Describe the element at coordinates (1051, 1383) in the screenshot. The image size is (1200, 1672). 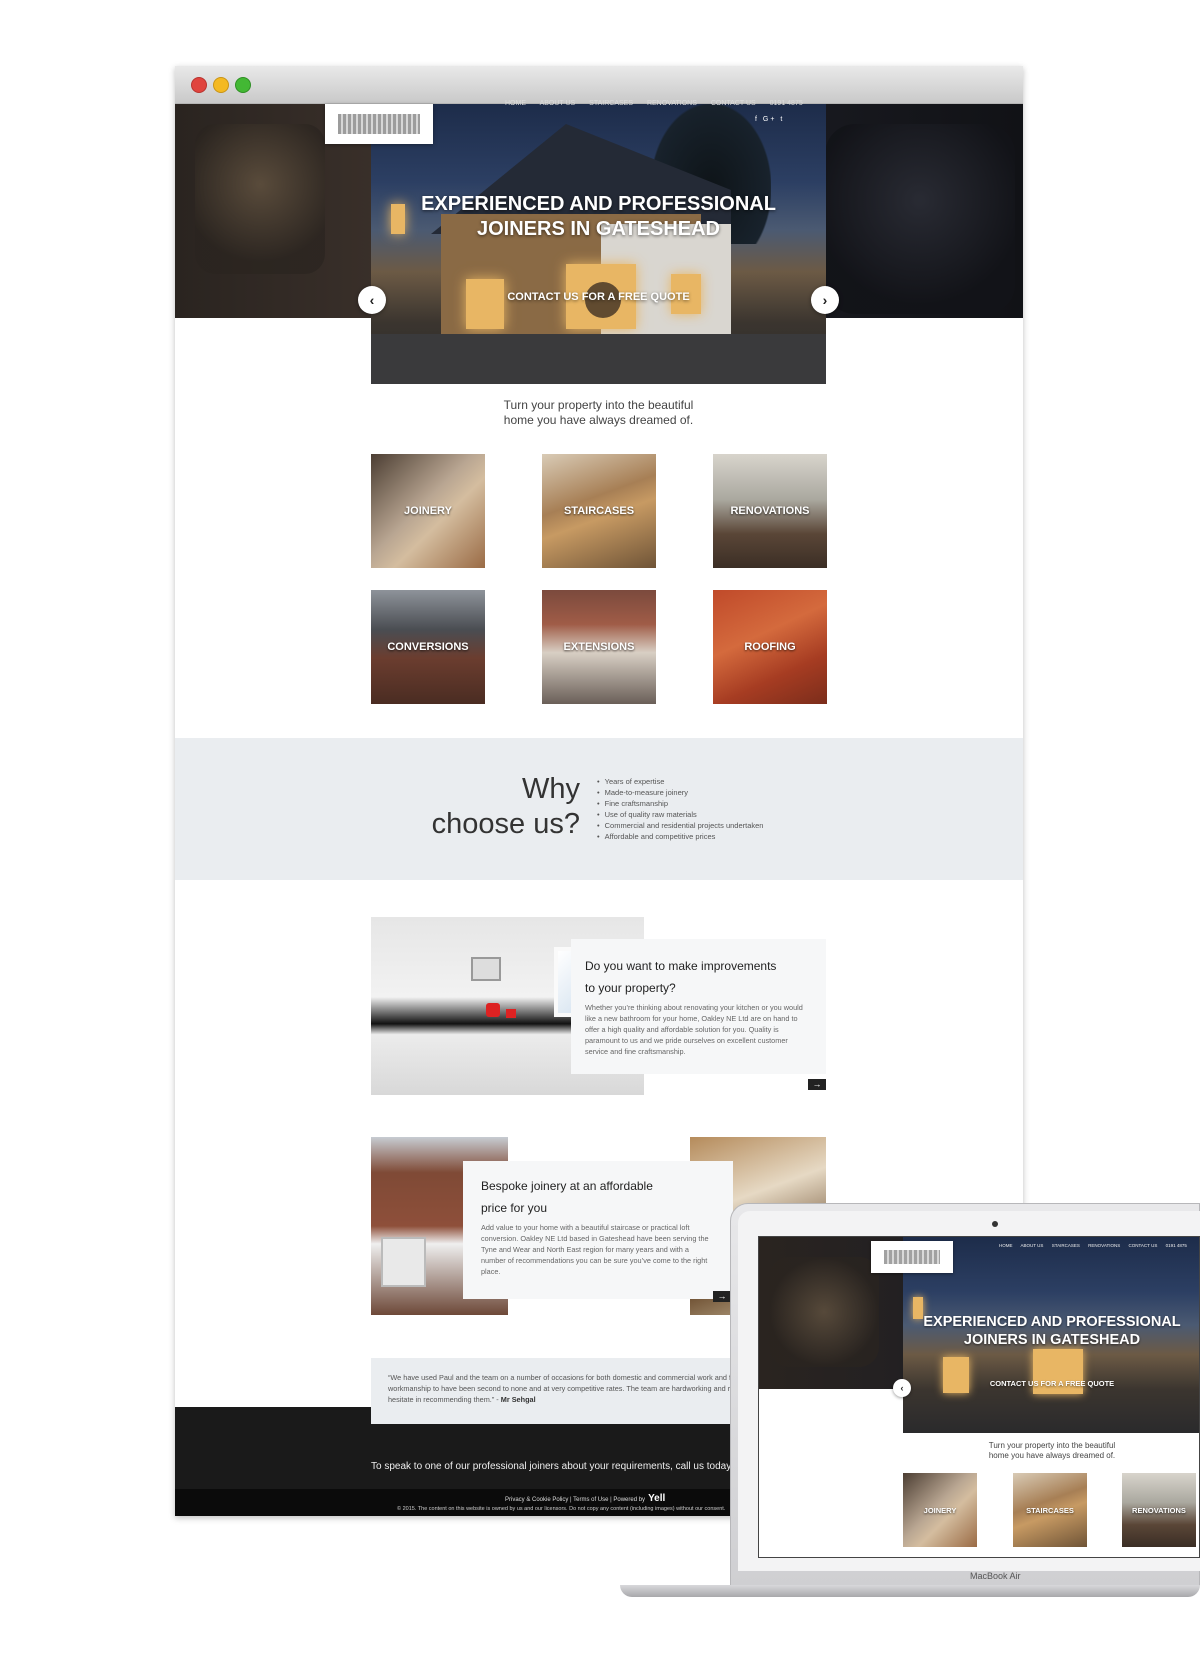
I see `laptop-hero-cta: CONTACT US FOR A FREE QUOTE` at that location.